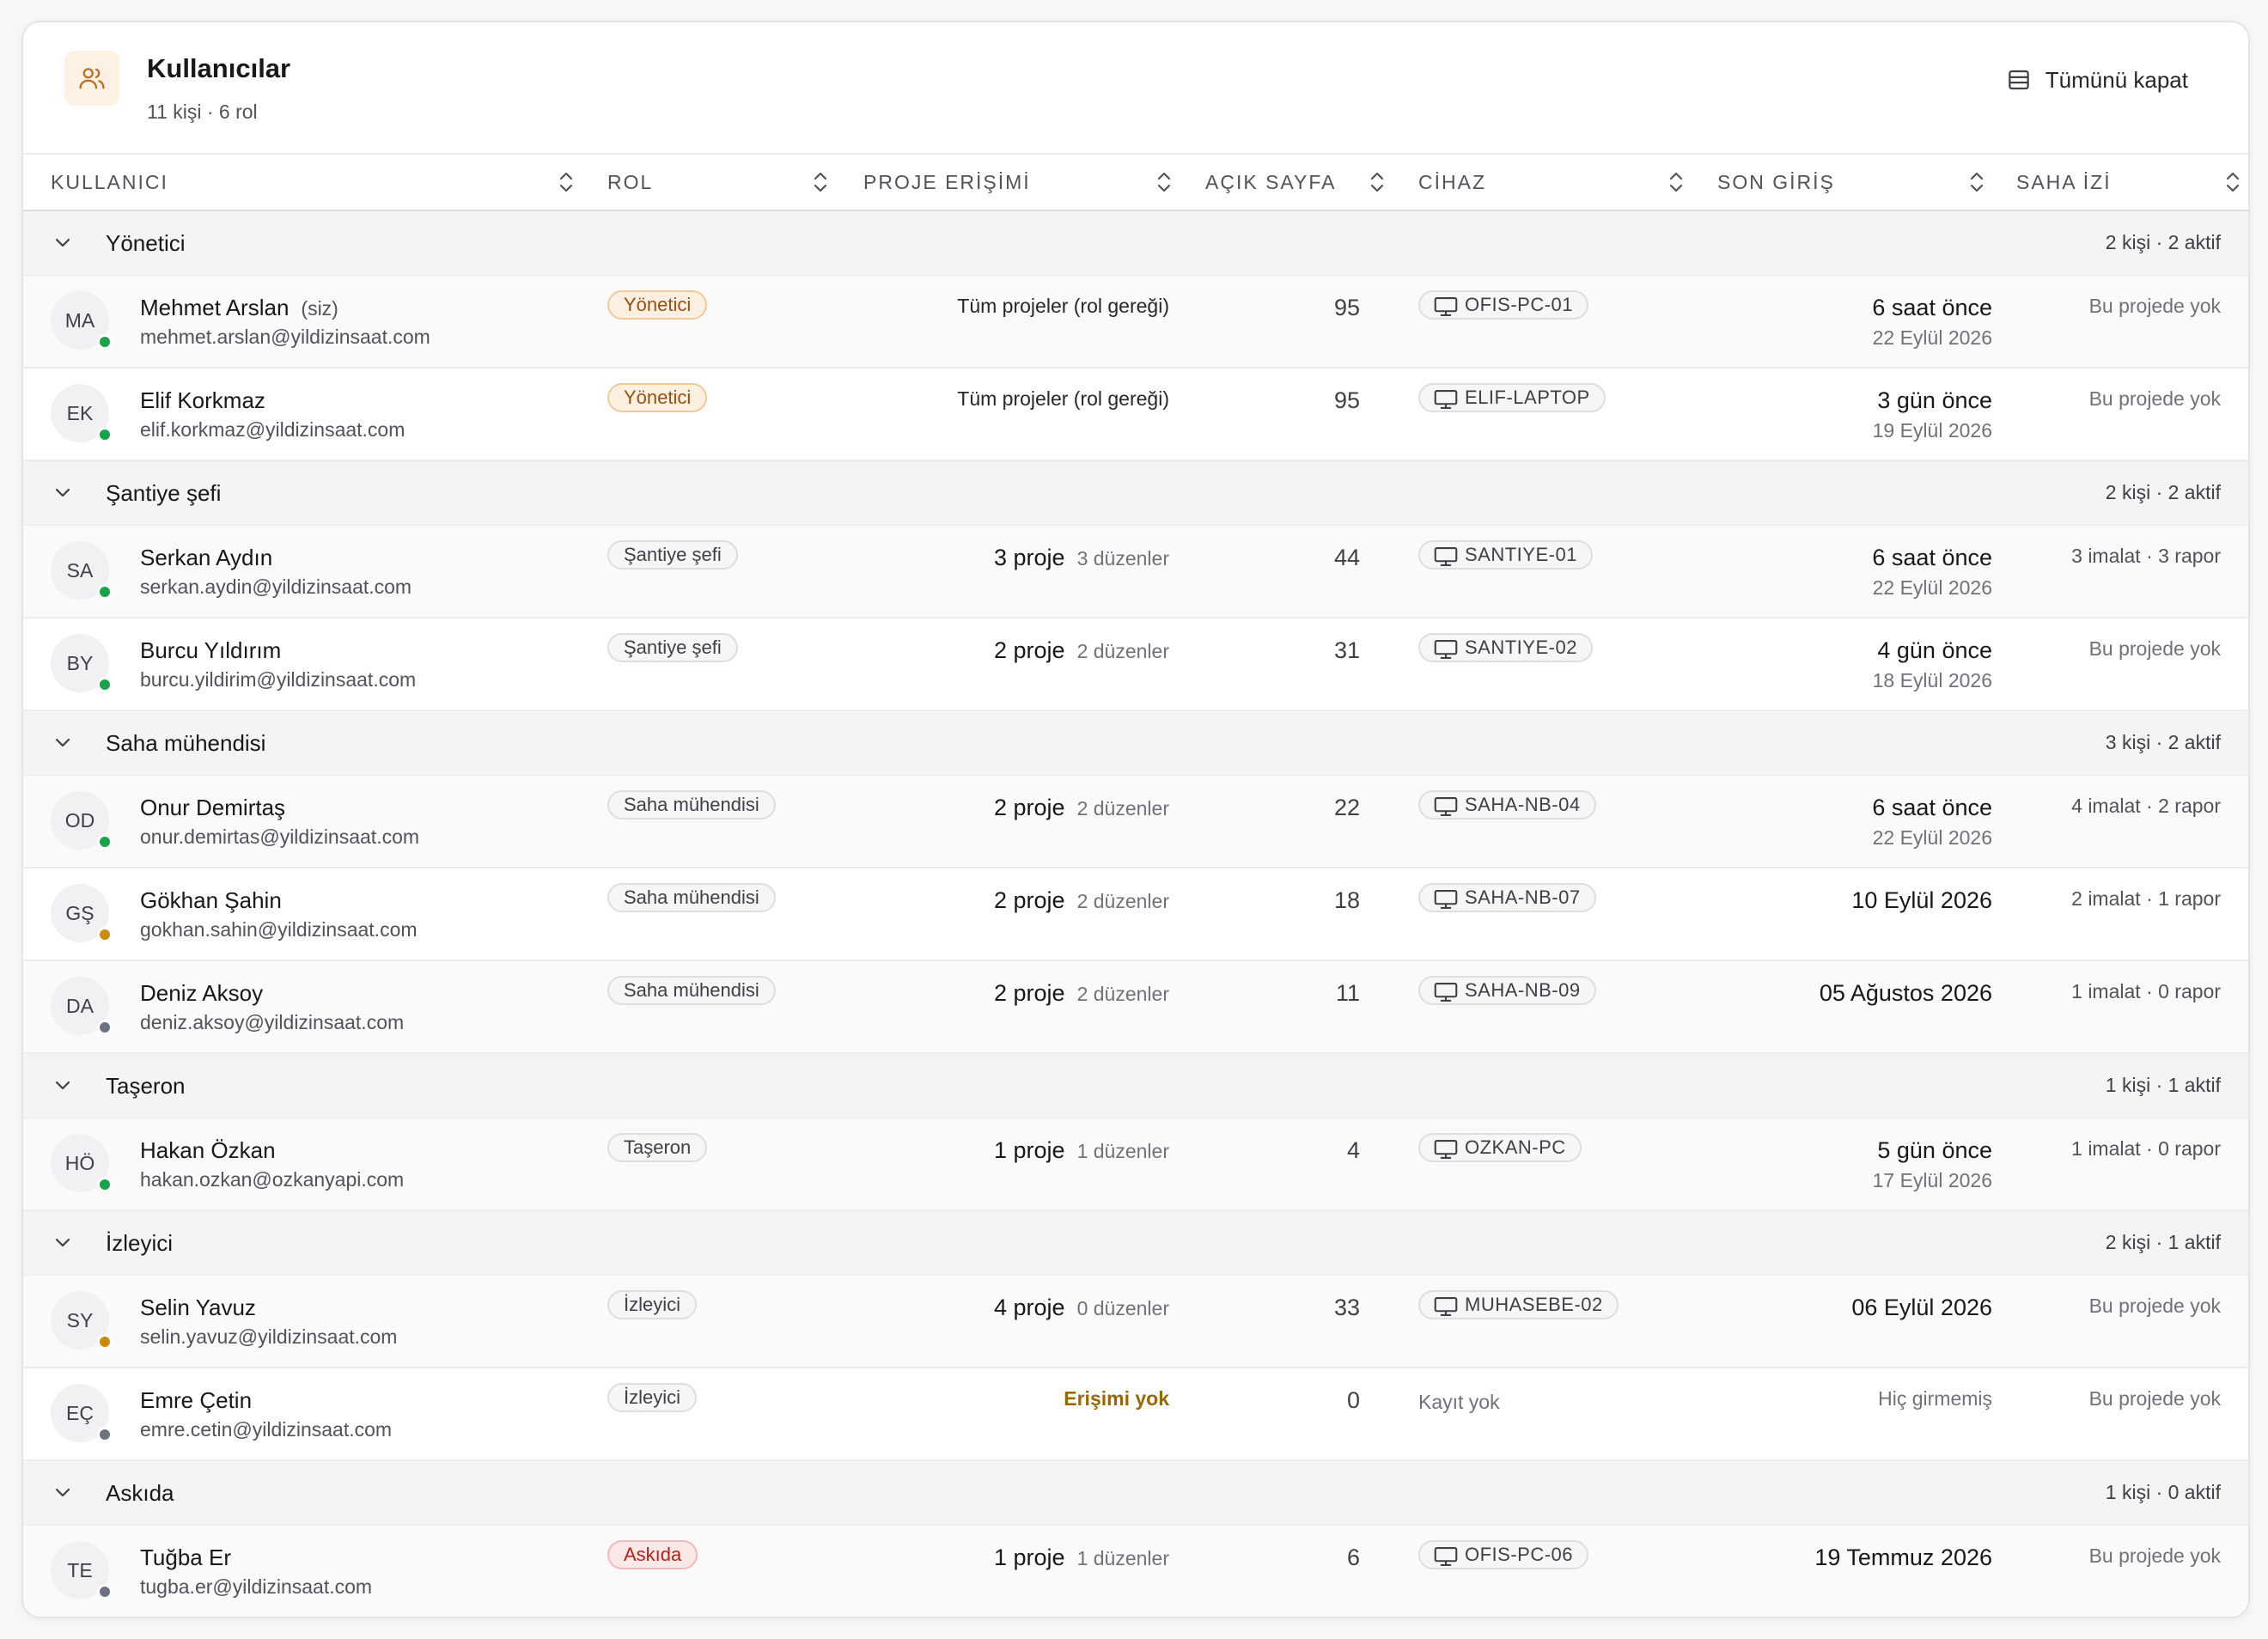 The height and width of the screenshot is (1639, 2268). Describe the element at coordinates (1116, 1398) in the screenshot. I see `project-access-none: Erişimi yok` at that location.